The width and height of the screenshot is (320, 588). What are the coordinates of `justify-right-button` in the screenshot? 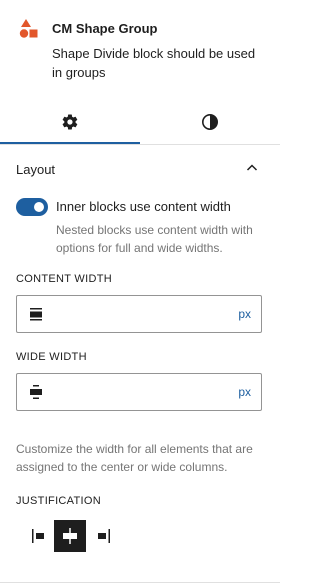 It's located at (102, 536).